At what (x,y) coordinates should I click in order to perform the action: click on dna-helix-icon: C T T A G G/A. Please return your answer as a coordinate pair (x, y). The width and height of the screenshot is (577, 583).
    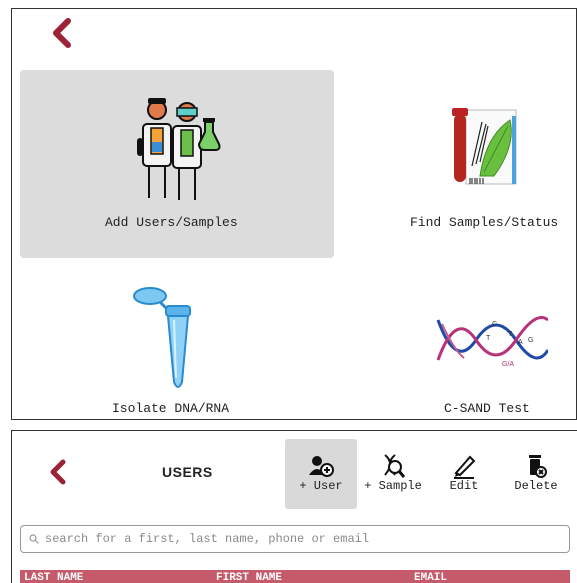
    Looking at the image, I should click on (492, 342).